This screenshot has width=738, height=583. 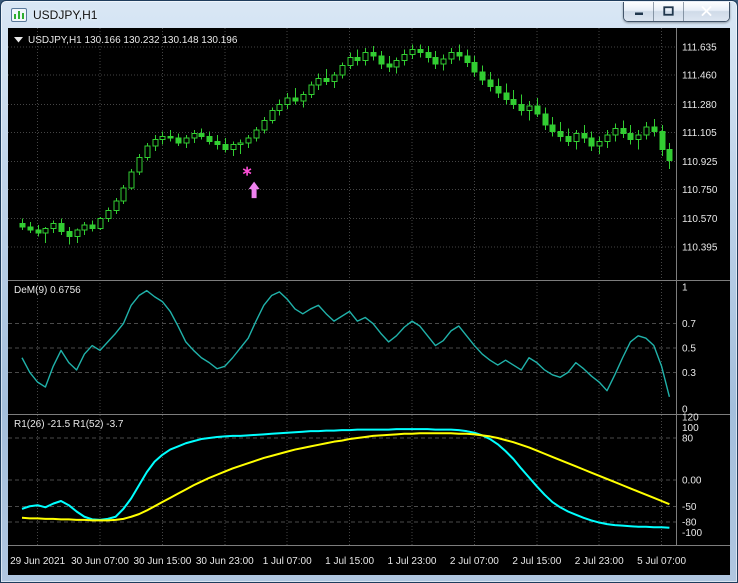 What do you see at coordinates (690, 417) in the screenshot?
I see `svg-text: 120` at bounding box center [690, 417].